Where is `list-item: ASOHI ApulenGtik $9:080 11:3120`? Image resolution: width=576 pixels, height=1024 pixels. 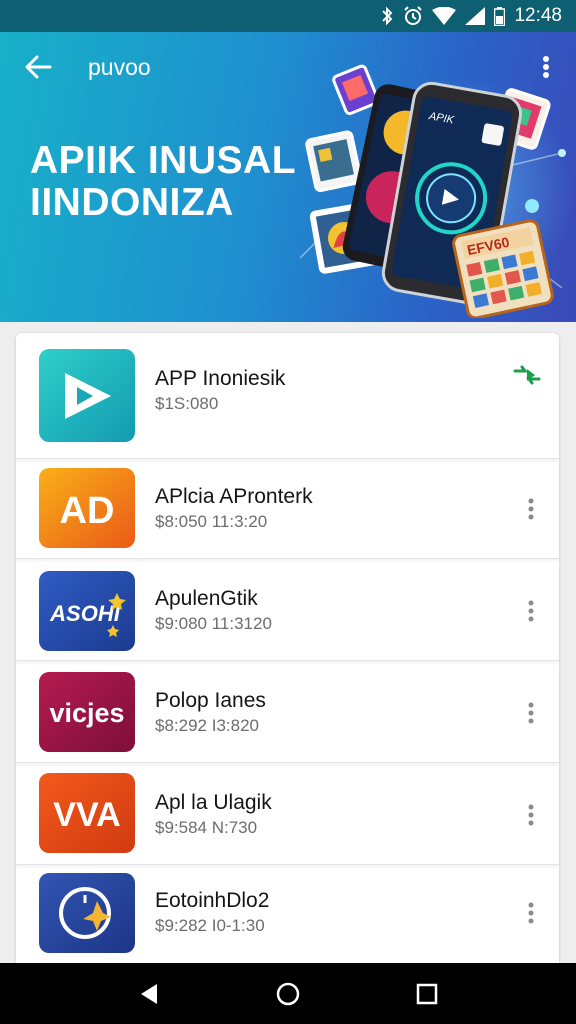
list-item: ASOHI ApulenGtik $9:080 11:3120 is located at coordinates (287, 611).